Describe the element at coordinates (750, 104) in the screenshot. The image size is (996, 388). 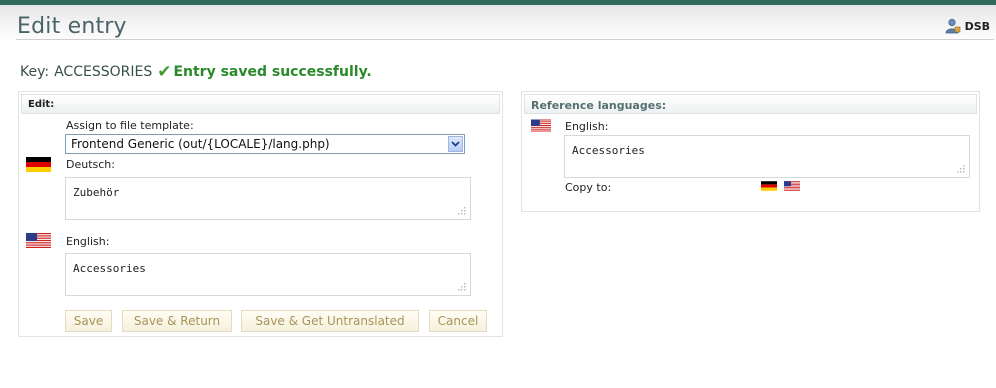
I see `reference-panel-header: Reference languages:` at that location.